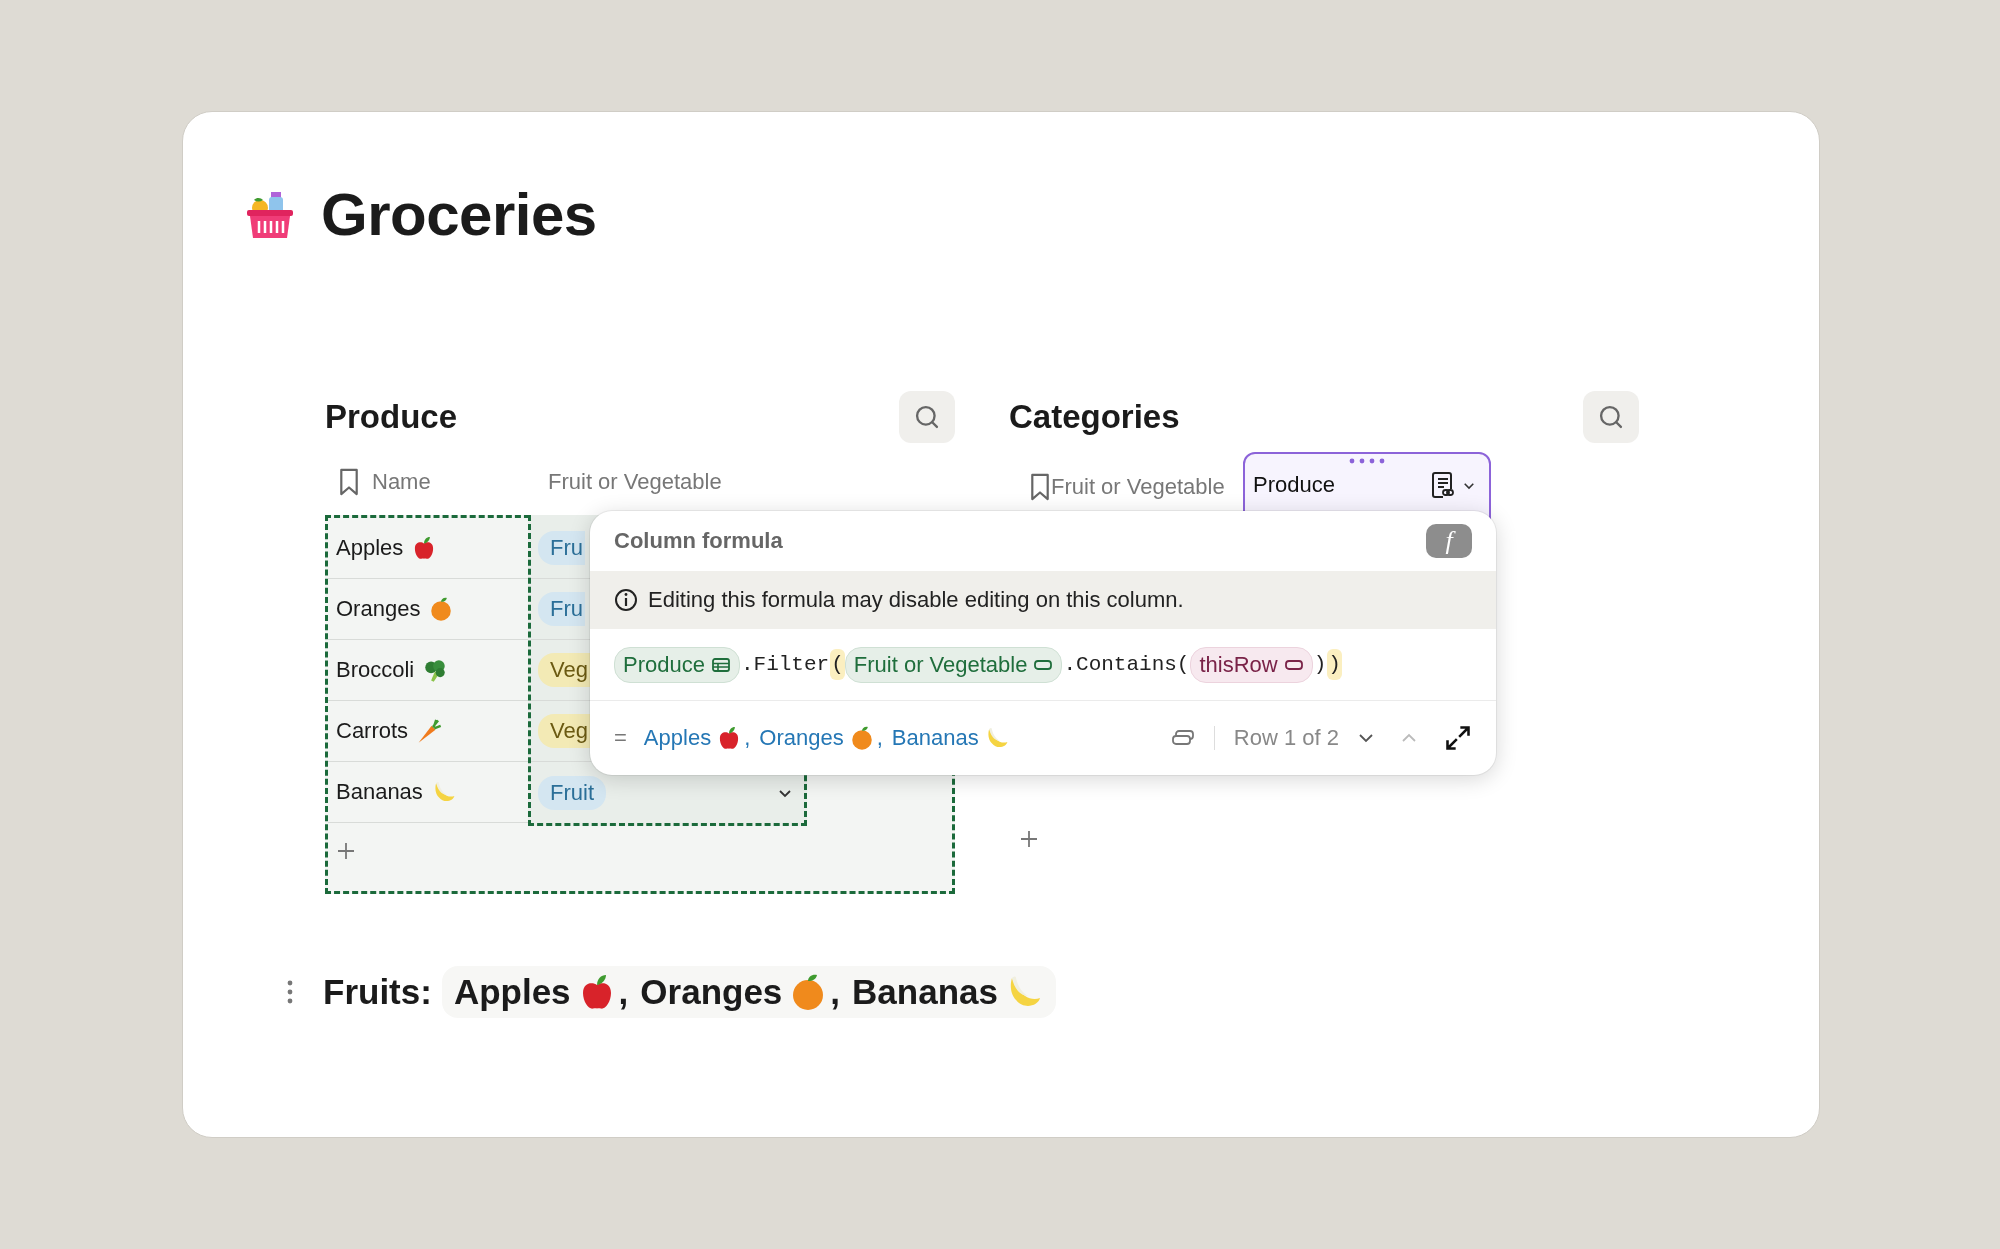  Describe the element at coordinates (953, 664) in the screenshot. I see `column-reference: Fruit or Vegetable` at that location.